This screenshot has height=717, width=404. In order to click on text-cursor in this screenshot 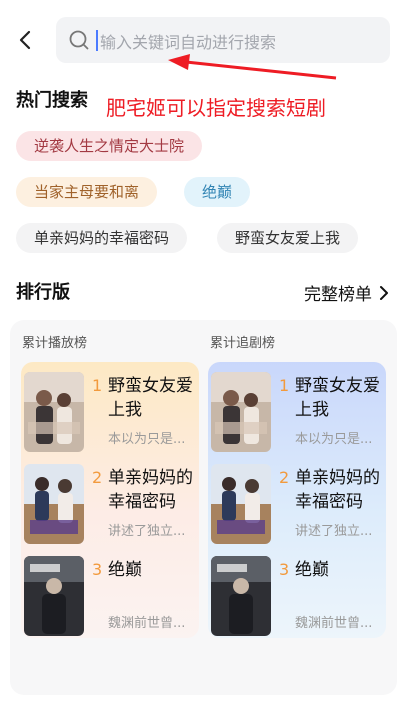, I will do `click(97, 40)`.